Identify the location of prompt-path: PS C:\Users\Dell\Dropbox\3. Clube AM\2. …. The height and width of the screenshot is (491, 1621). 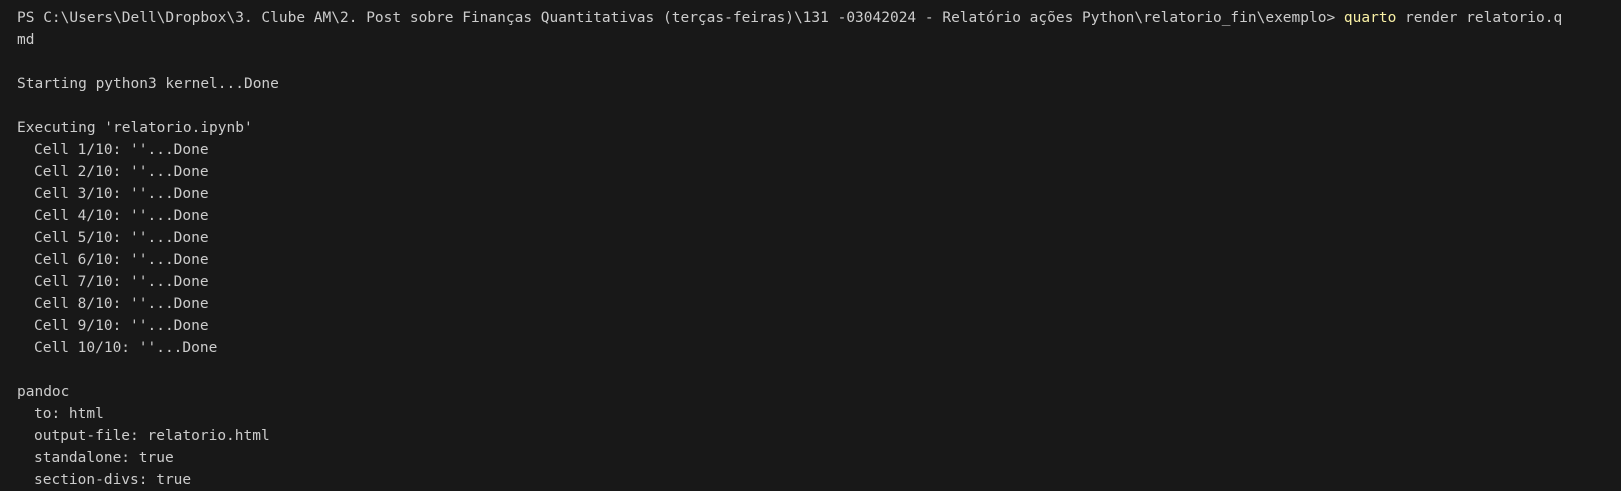
(680, 18).